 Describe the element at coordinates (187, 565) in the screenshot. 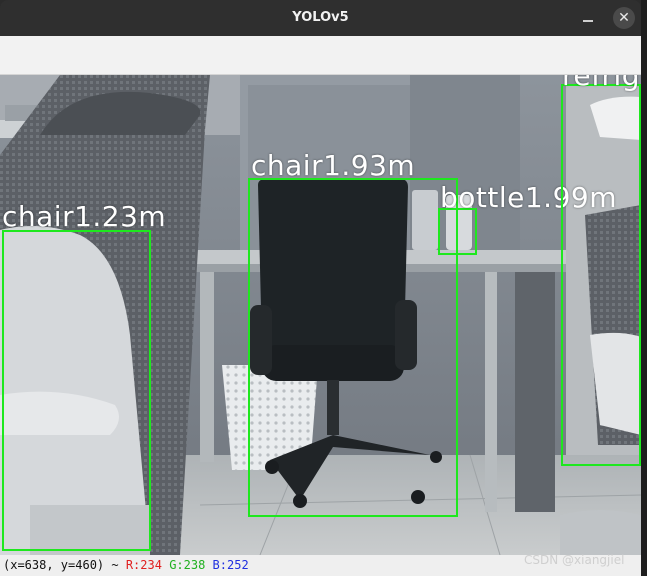

I see `pixel-green-value: G:238` at that location.